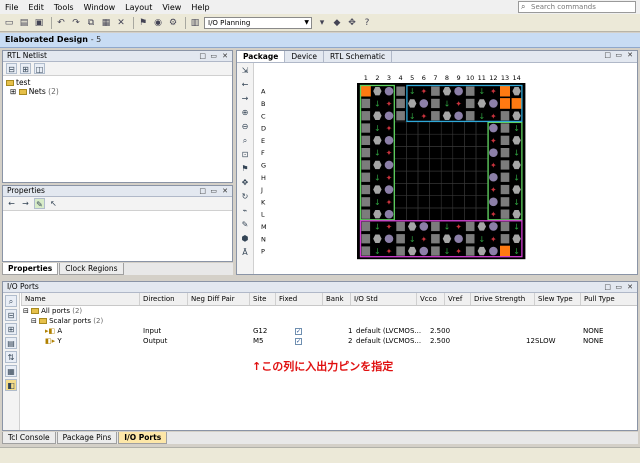 The image size is (640, 463). Describe the element at coordinates (158, 23) in the screenshot. I see `synth-icon: ◉` at that location.